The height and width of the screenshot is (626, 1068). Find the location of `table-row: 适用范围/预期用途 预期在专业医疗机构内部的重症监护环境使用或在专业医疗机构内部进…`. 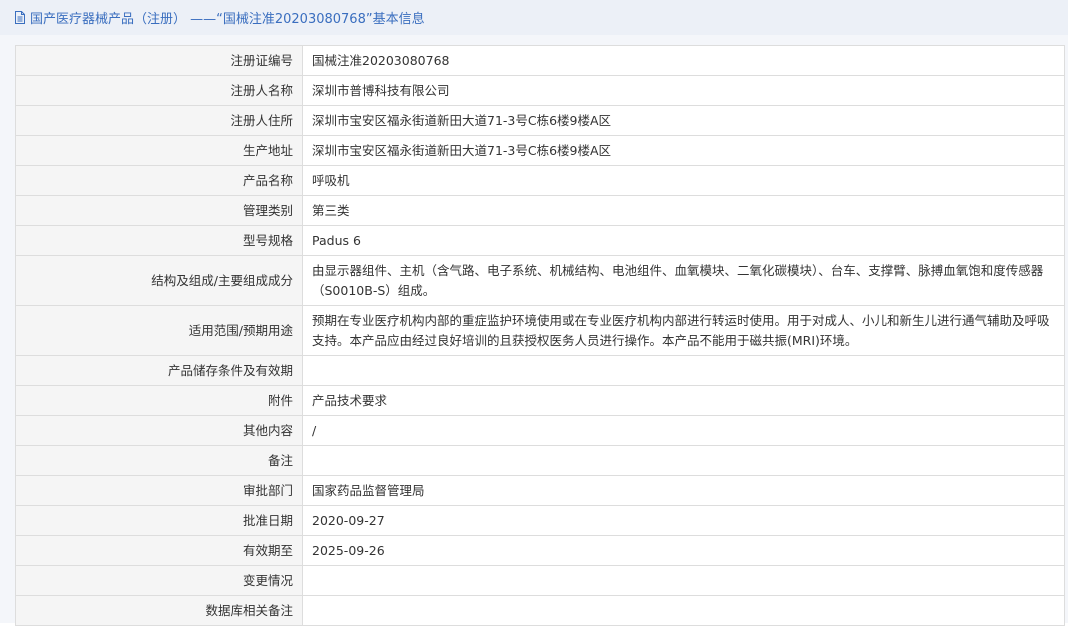

table-row: 适用范围/预期用途 预期在专业医疗机构内部的重症监护环境使用或在专业医疗机构内部进… is located at coordinates (540, 330).